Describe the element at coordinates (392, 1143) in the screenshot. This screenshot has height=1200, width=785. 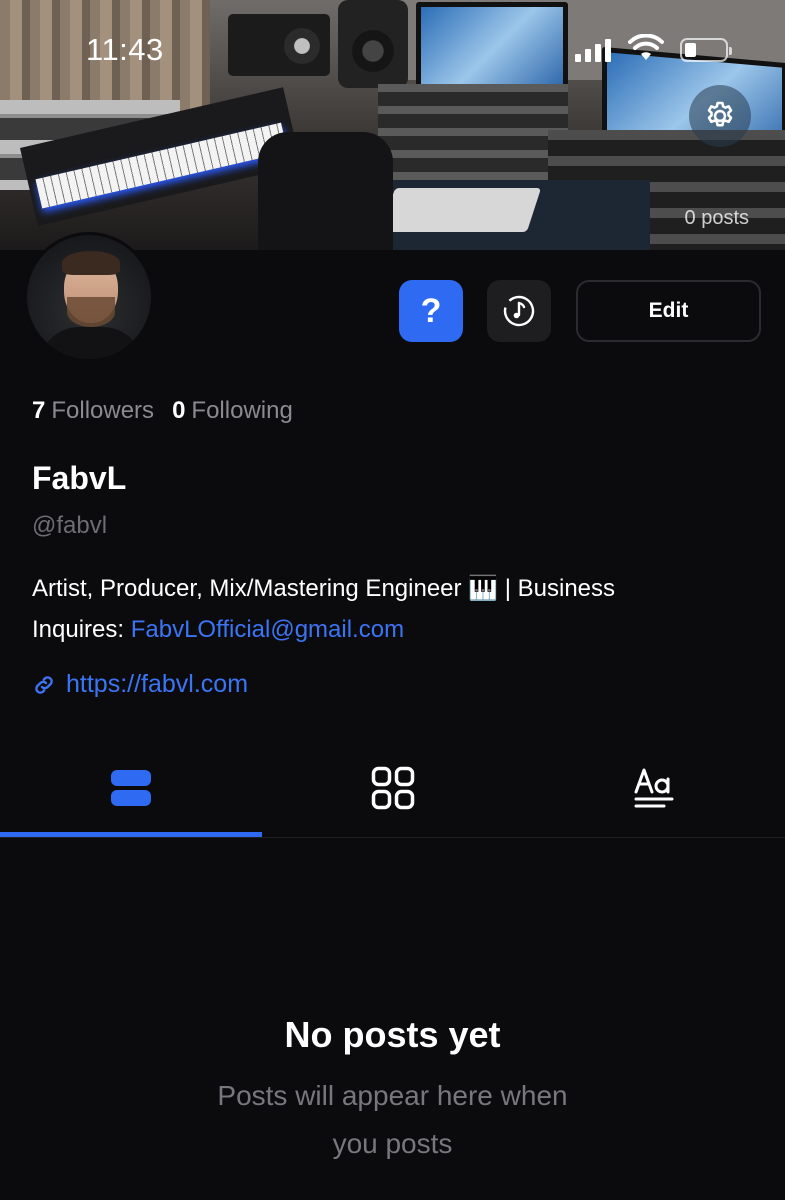
I see `empty-state-subtitle-line-2: you posts` at that location.